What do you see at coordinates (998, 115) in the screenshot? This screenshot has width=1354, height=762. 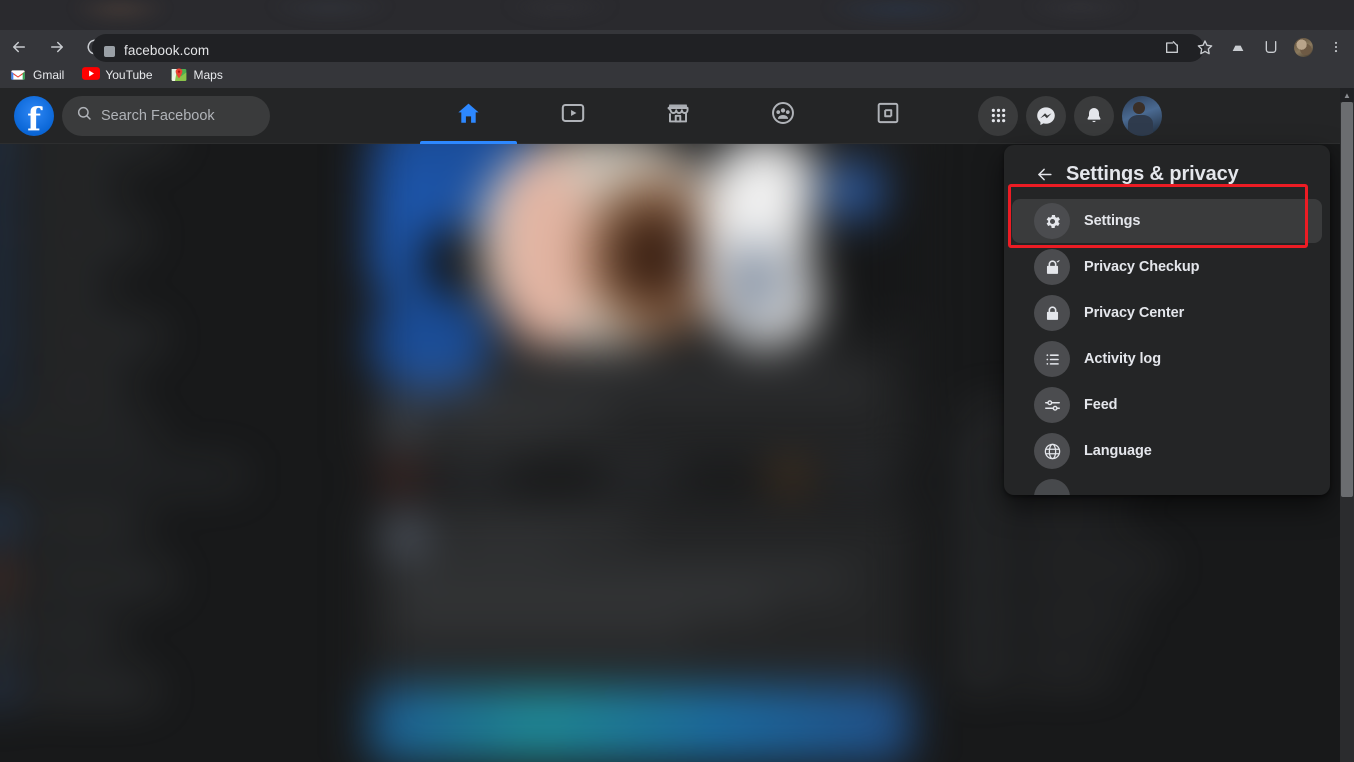 I see `apps-grid-icon` at bounding box center [998, 115].